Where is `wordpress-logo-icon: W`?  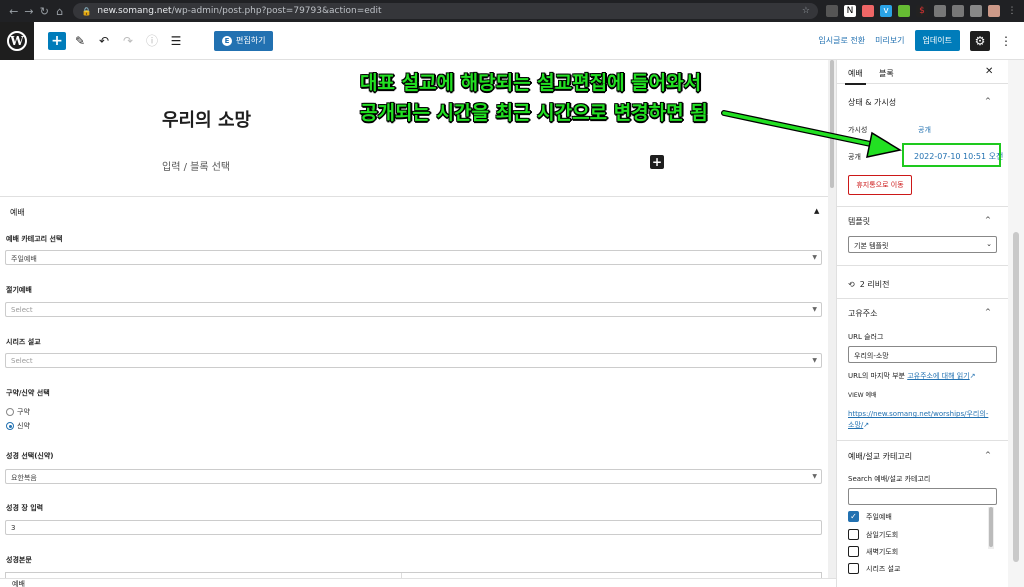
wordpress-logo-icon: W is located at coordinates (17, 40).